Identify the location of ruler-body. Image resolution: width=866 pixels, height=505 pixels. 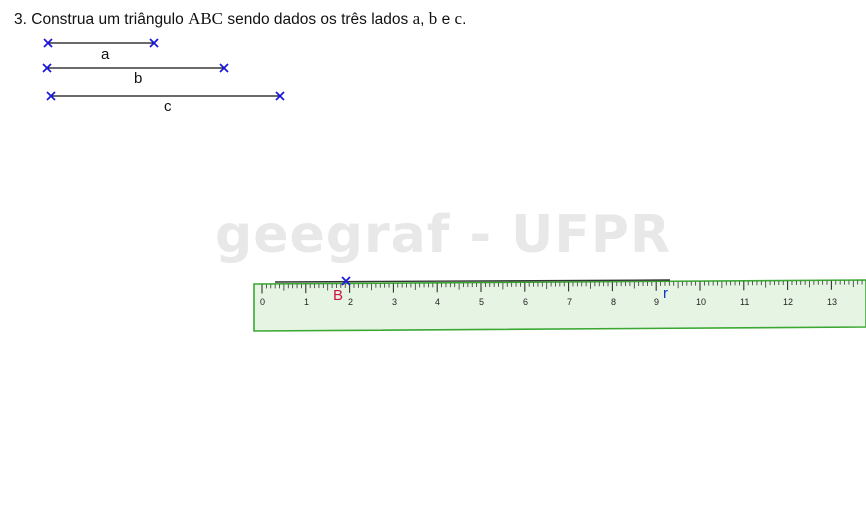
(559, 305).